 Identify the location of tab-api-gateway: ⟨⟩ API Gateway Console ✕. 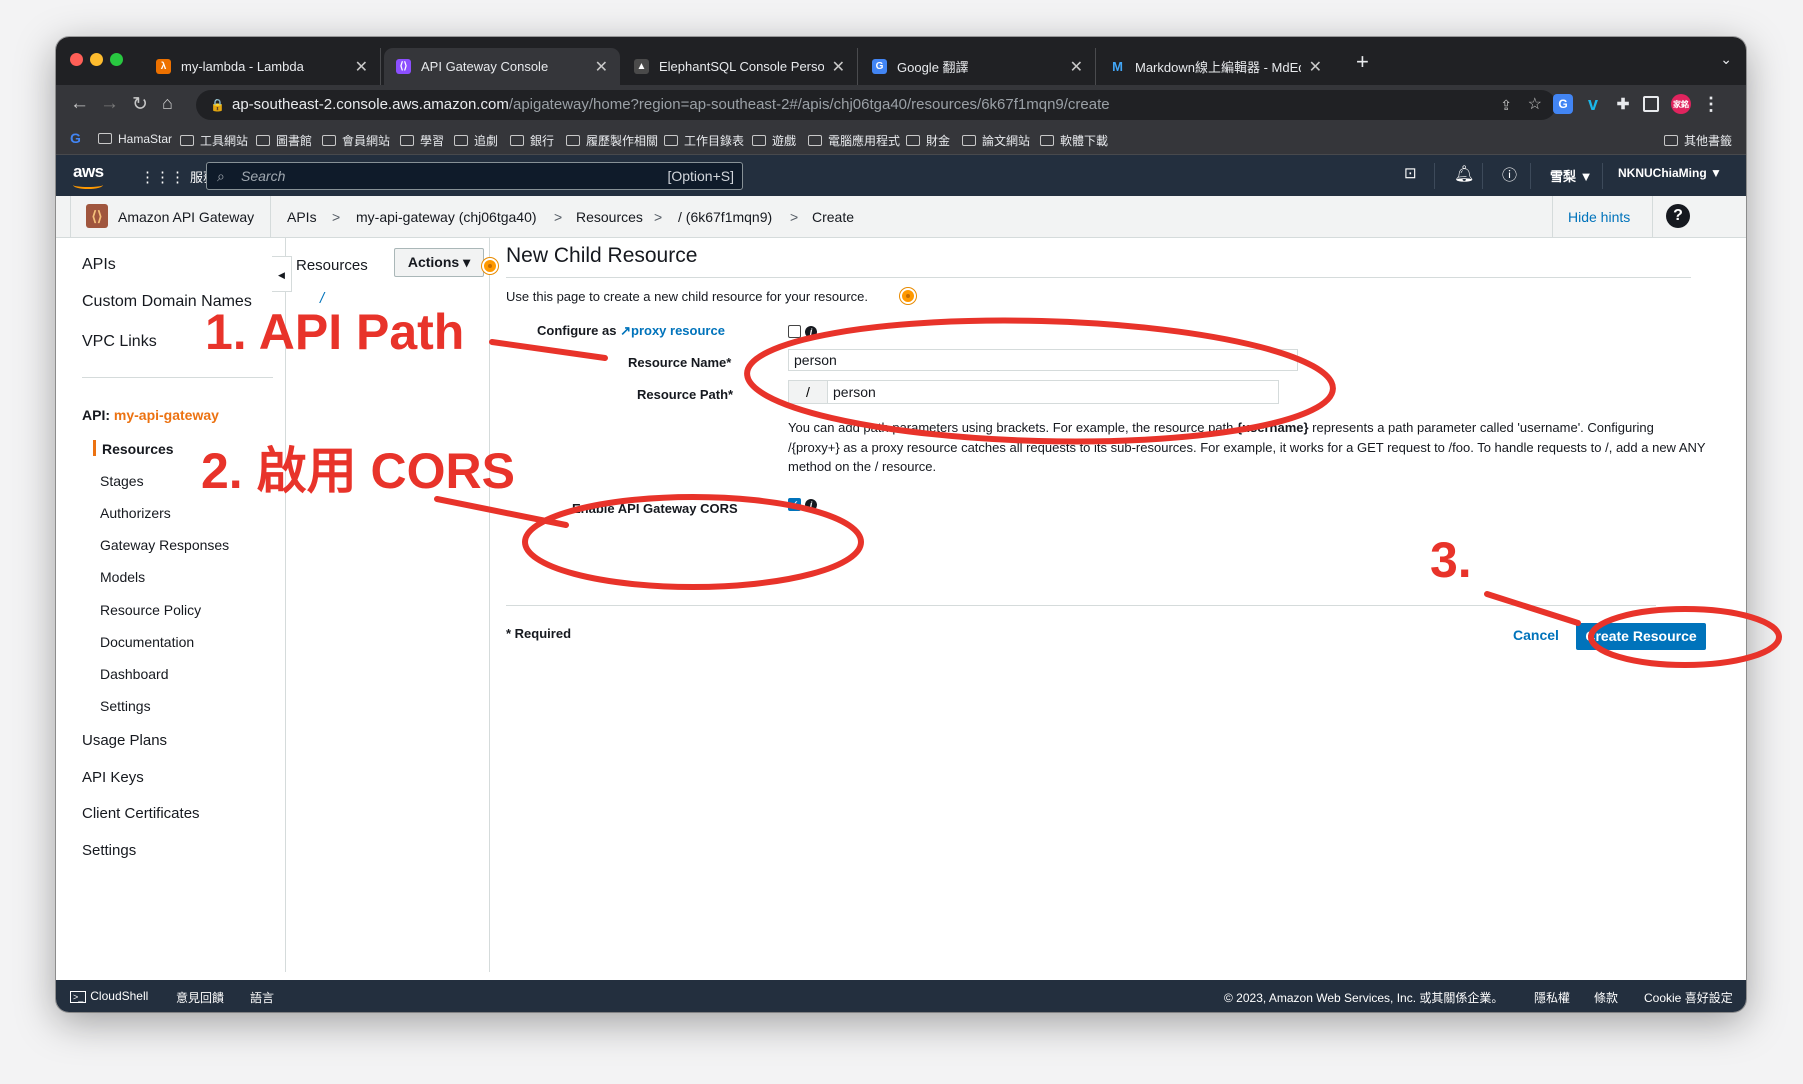
(502, 66).